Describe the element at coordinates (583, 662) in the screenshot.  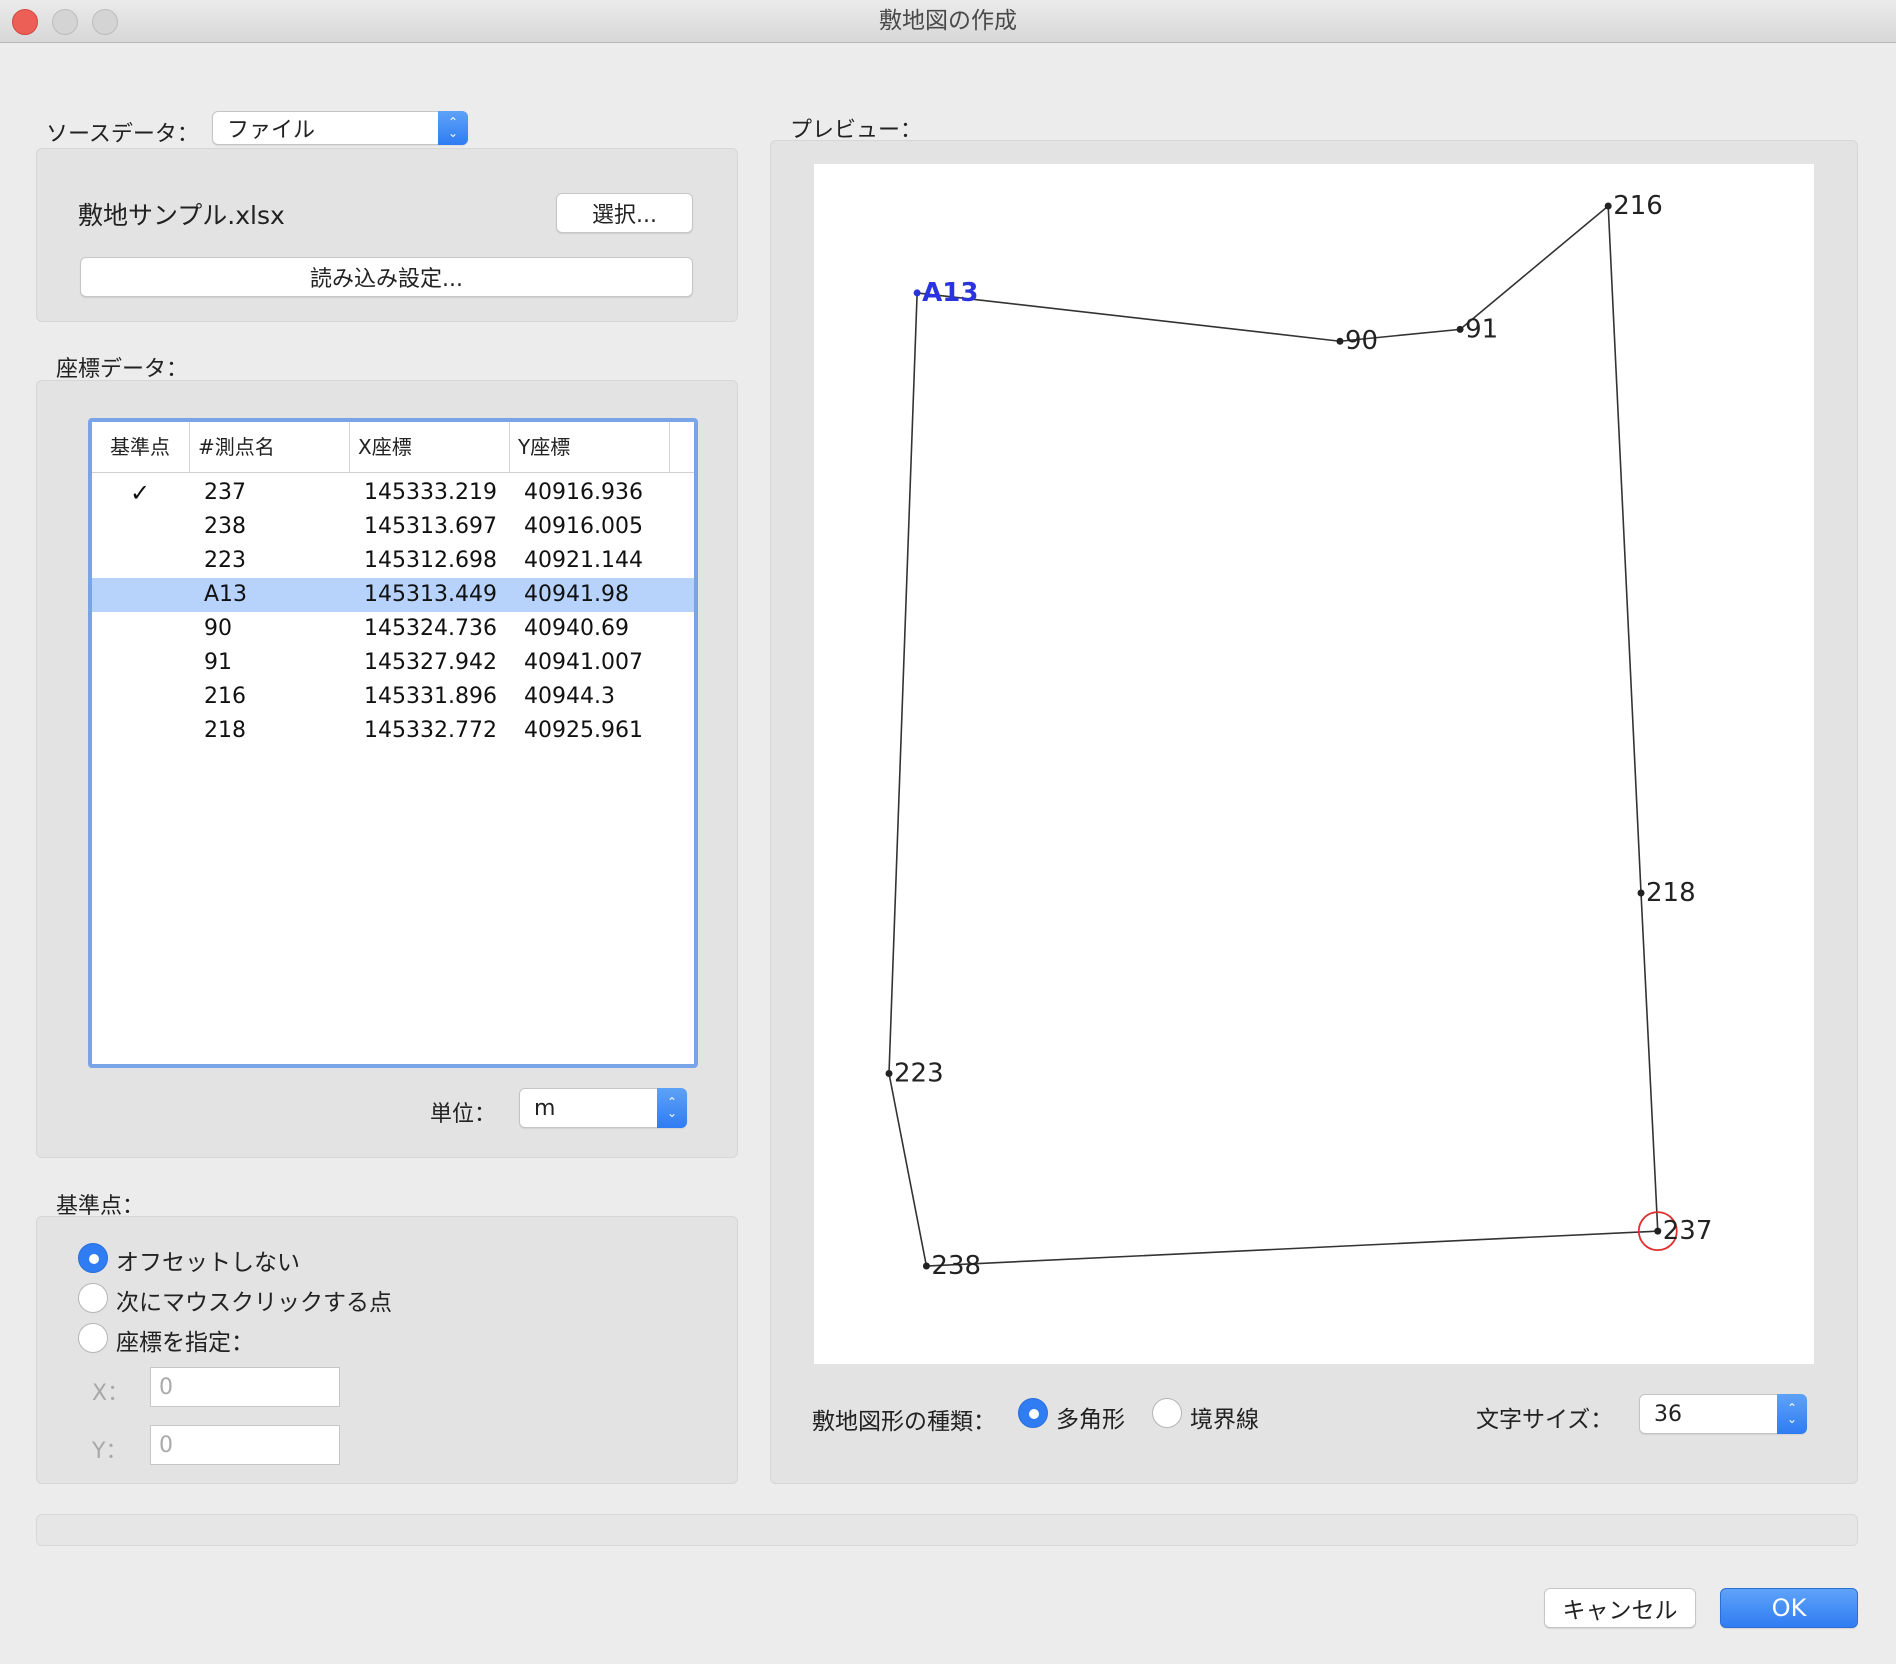
I see `cell-y: 40941.007` at that location.